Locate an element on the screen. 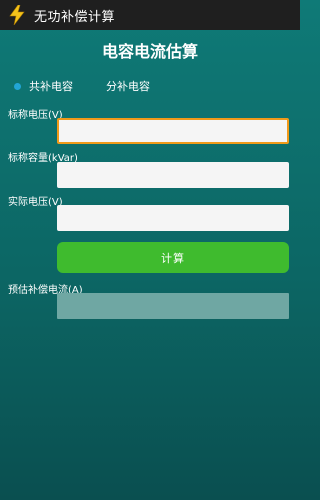 The width and height of the screenshot is (320, 500). estimated-current-output is located at coordinates (173, 306).